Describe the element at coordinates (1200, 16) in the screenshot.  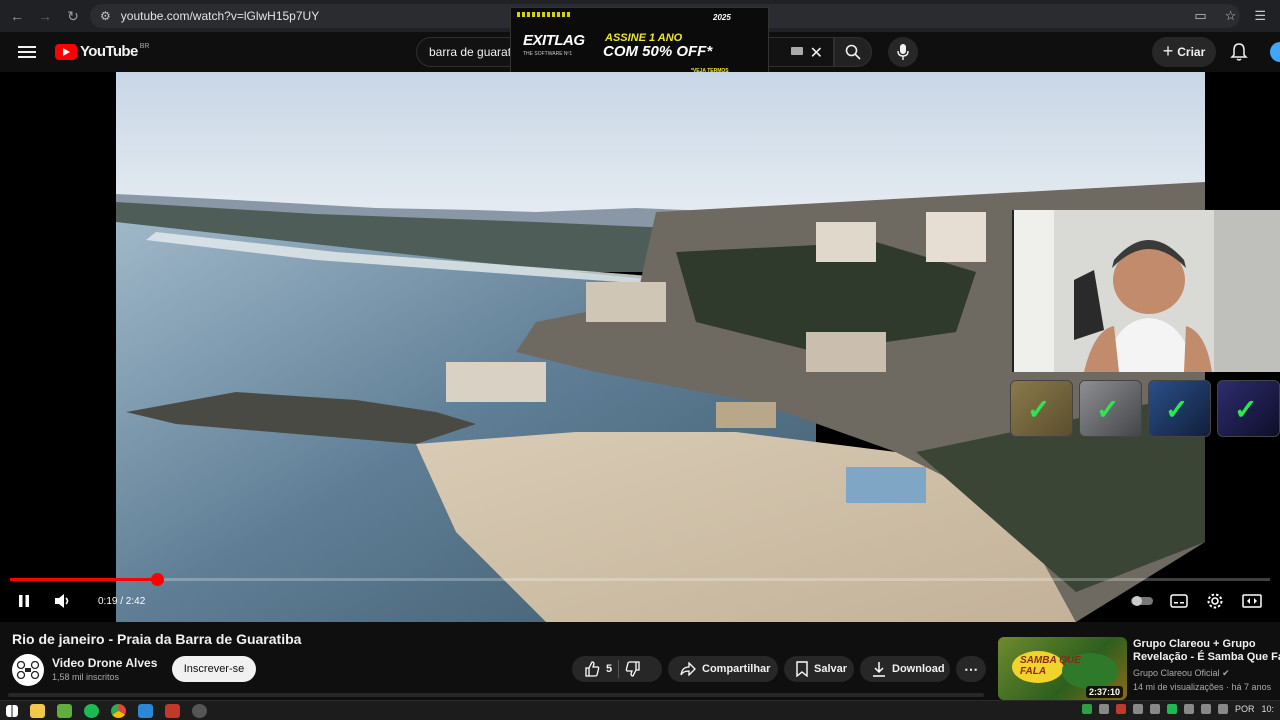
I see `install-app-icon: ▭` at that location.